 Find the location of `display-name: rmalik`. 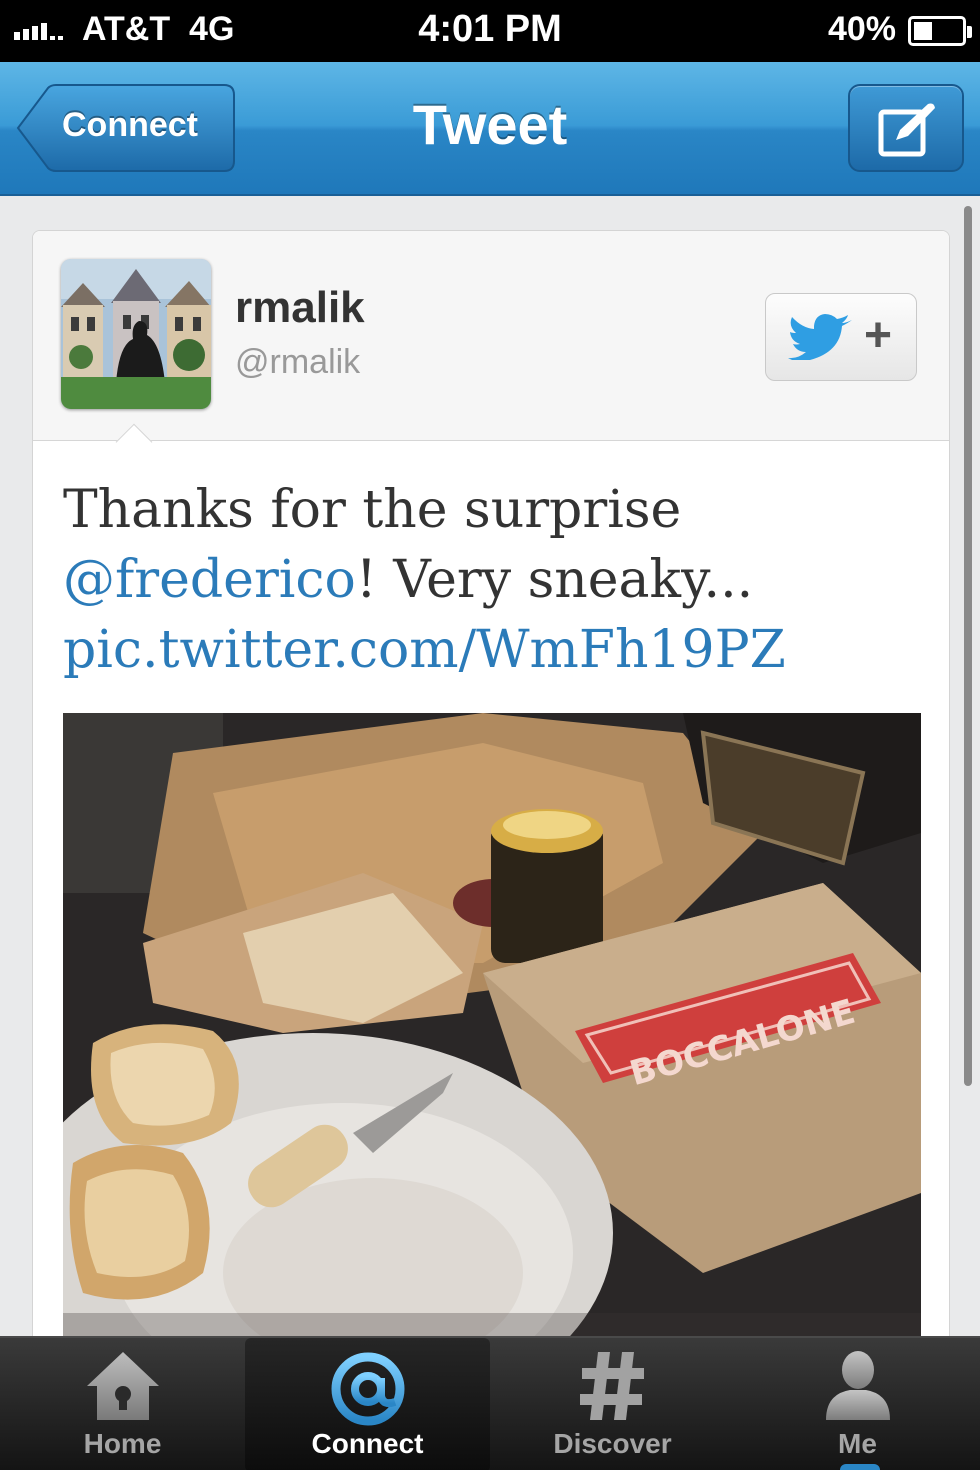

display-name: rmalik is located at coordinates (300, 307).